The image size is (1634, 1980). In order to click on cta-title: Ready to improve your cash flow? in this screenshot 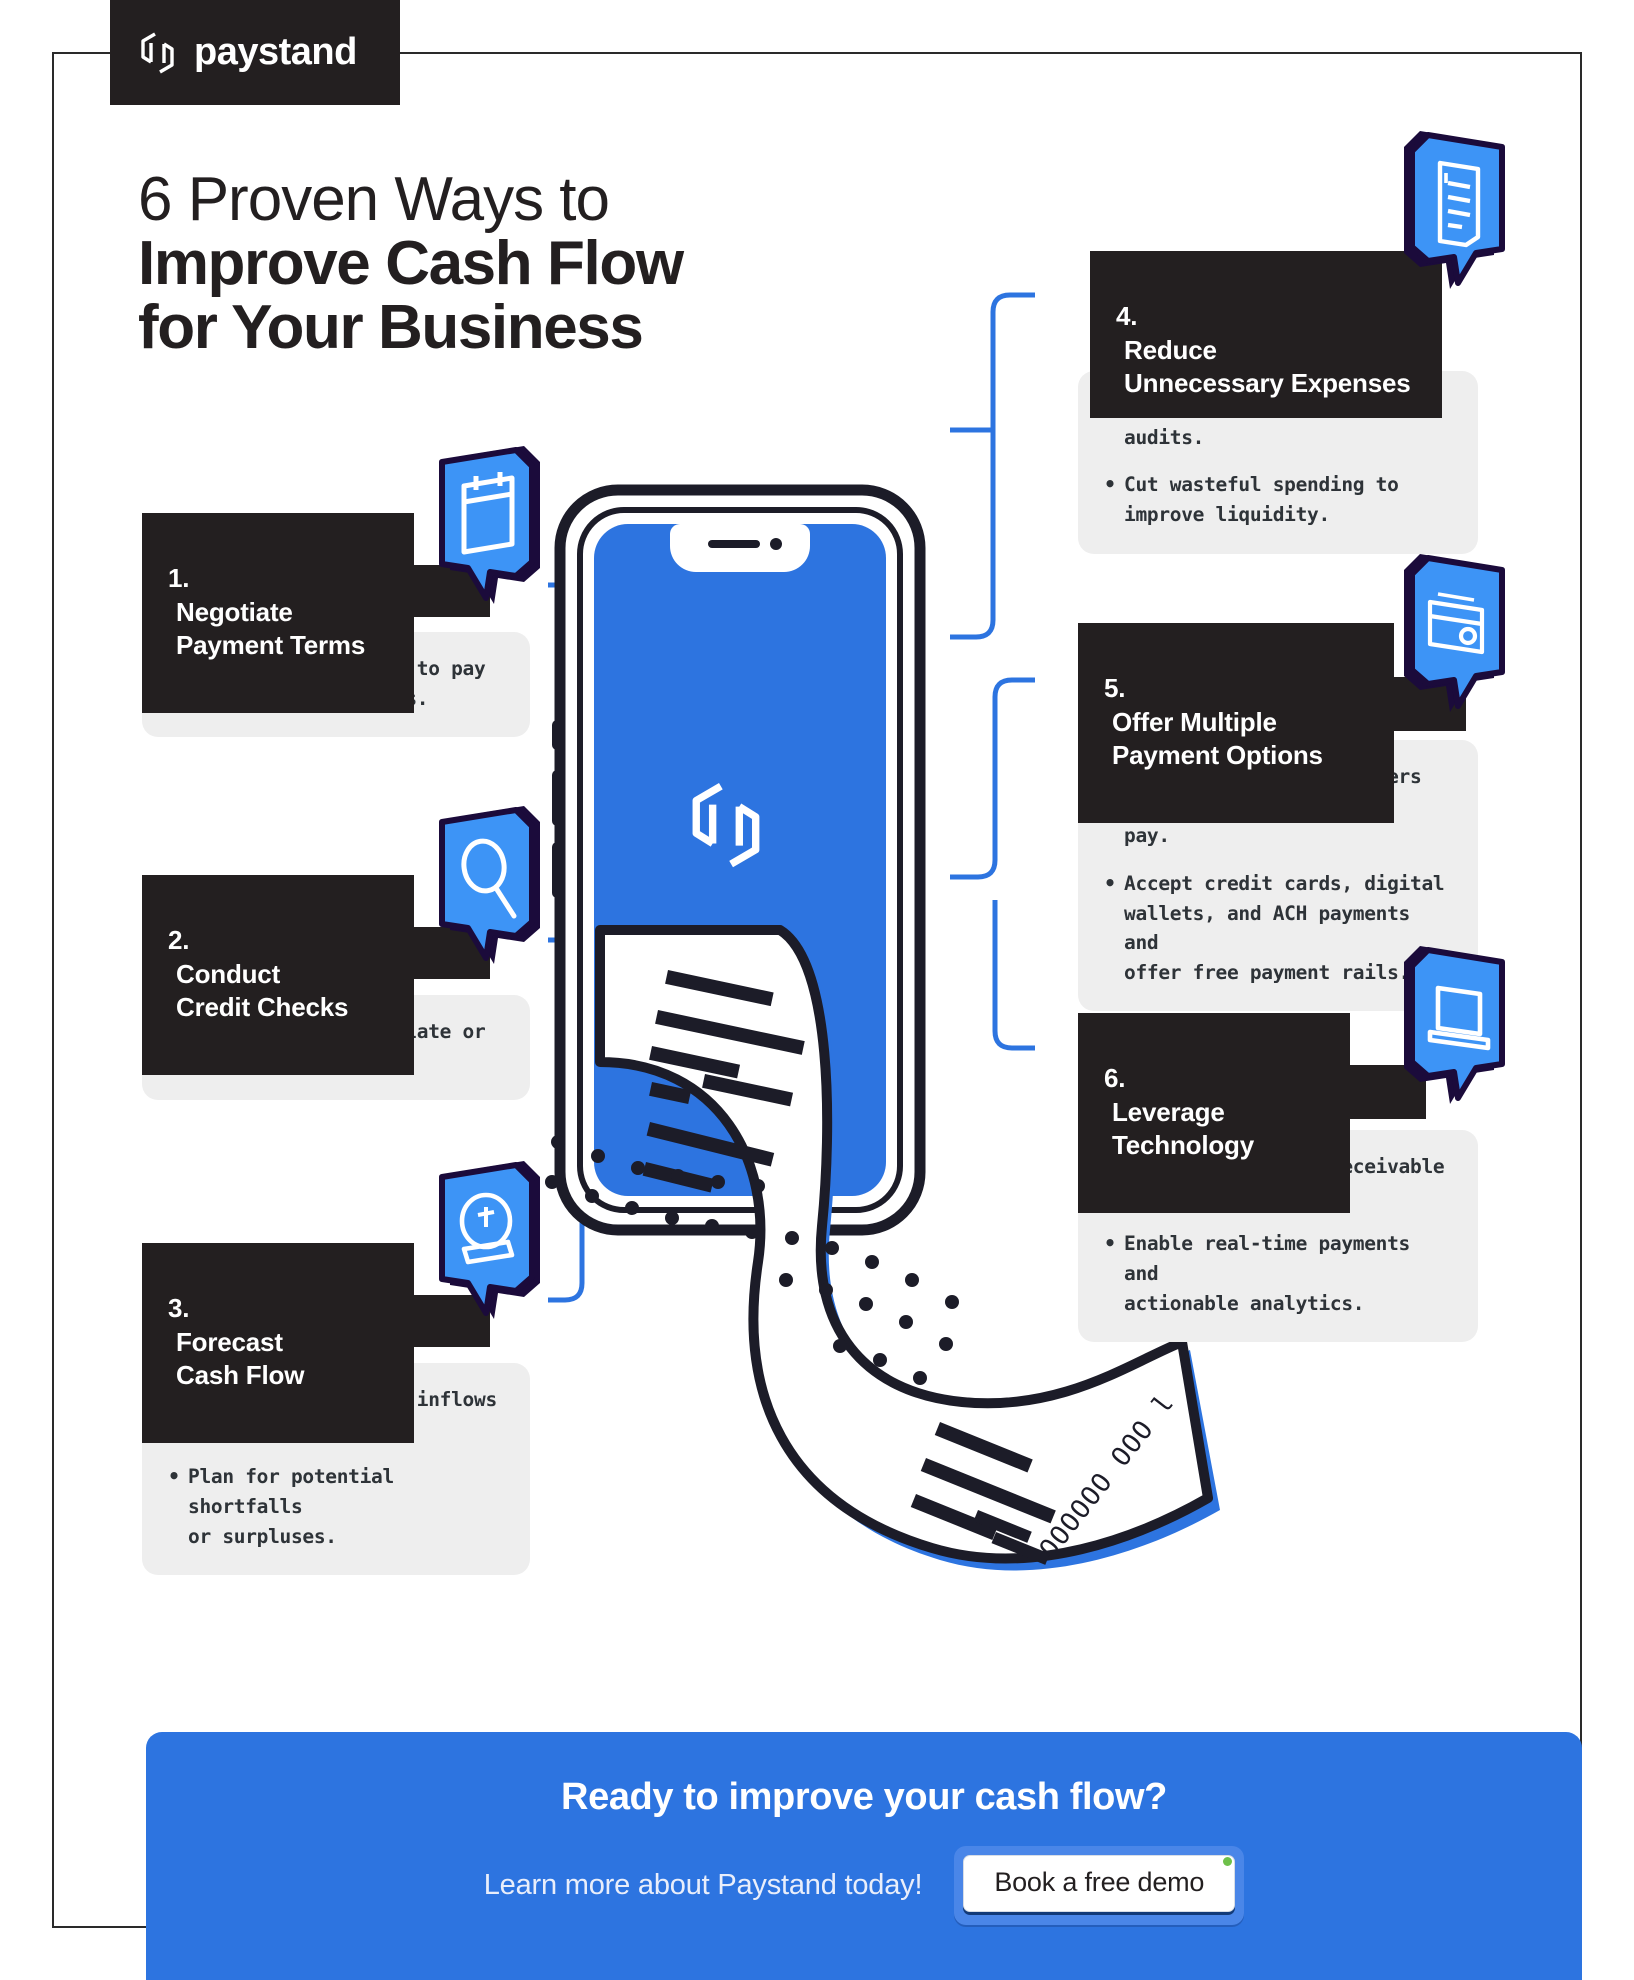, I will do `click(864, 1797)`.